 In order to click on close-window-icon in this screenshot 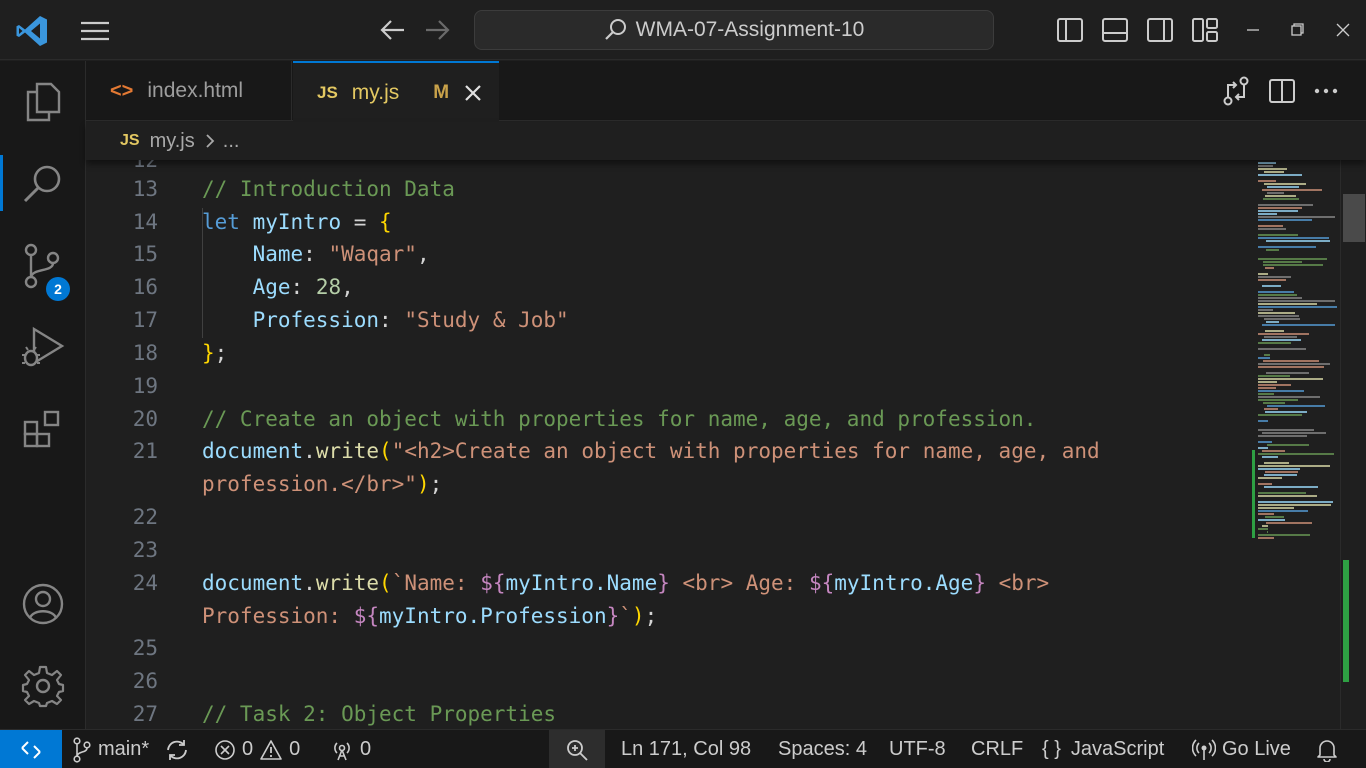, I will do `click(1343, 30)`.